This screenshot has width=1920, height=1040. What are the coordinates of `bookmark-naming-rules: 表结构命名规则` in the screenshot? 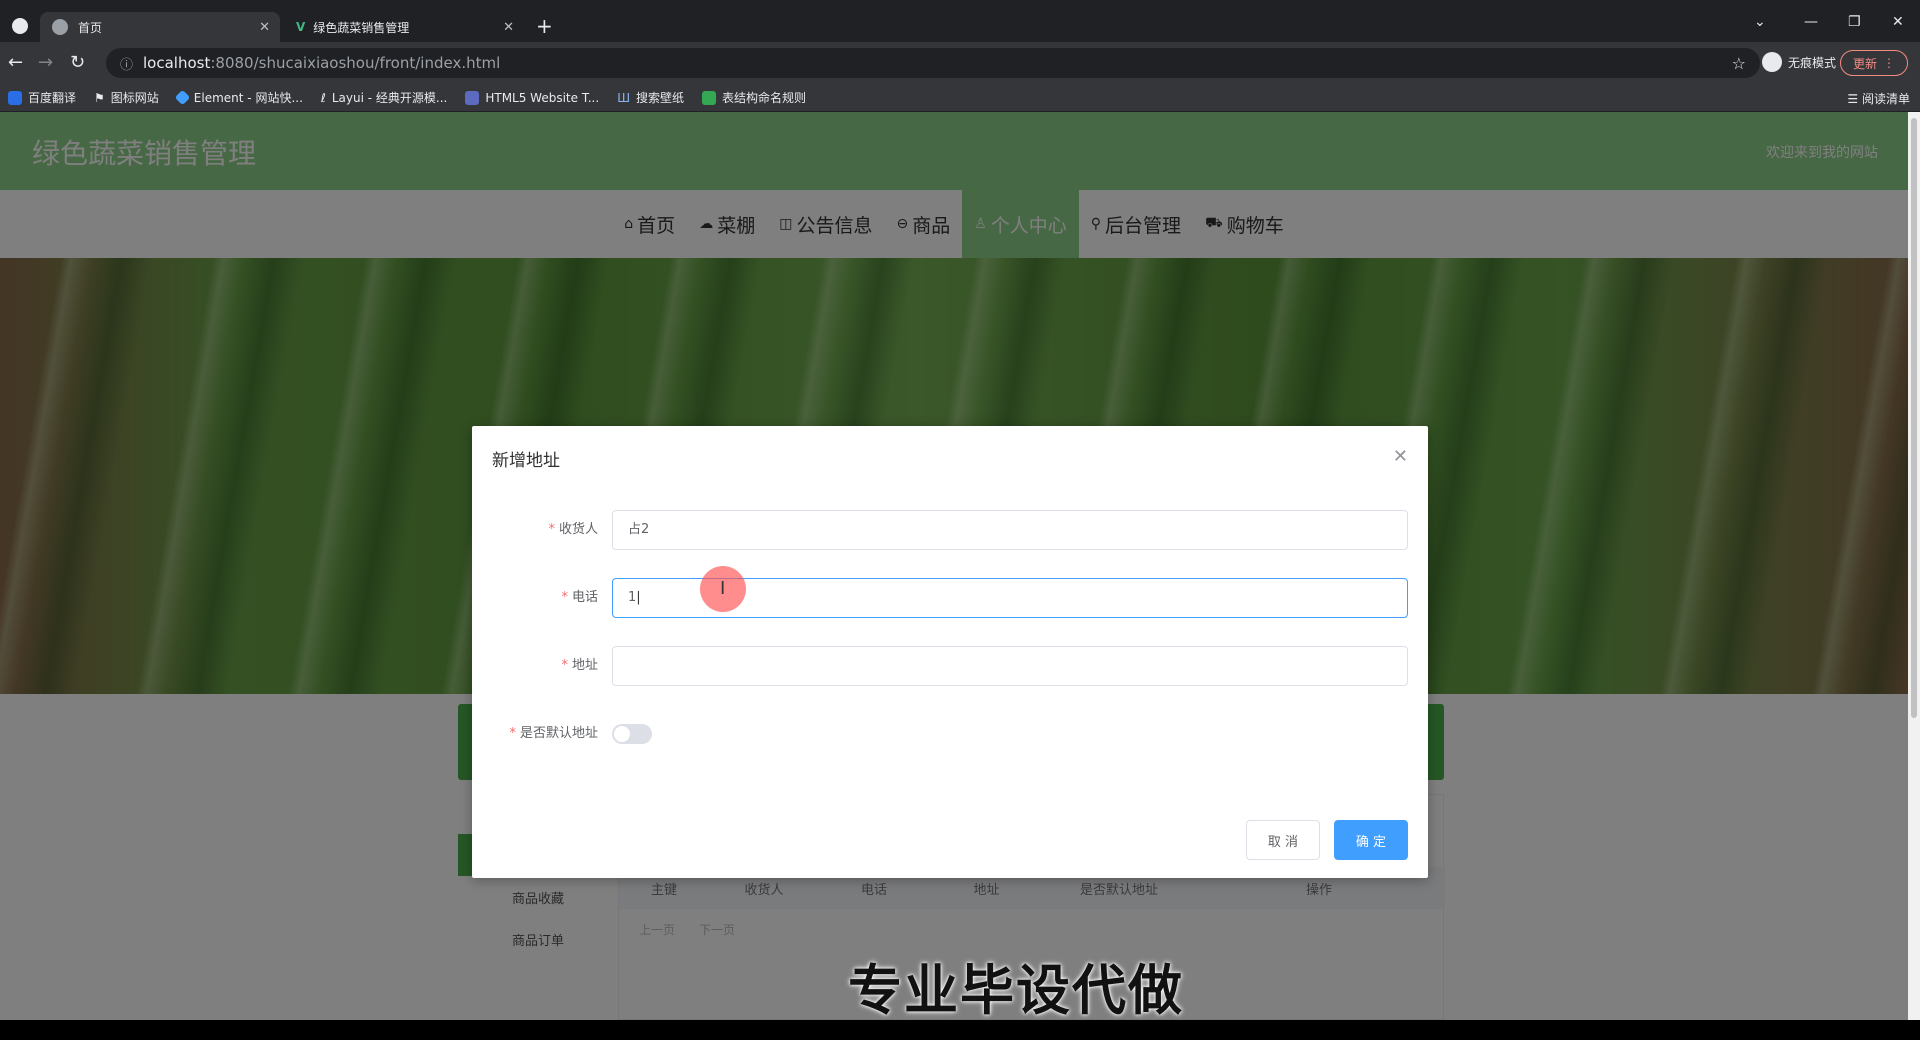 It's located at (754, 97).